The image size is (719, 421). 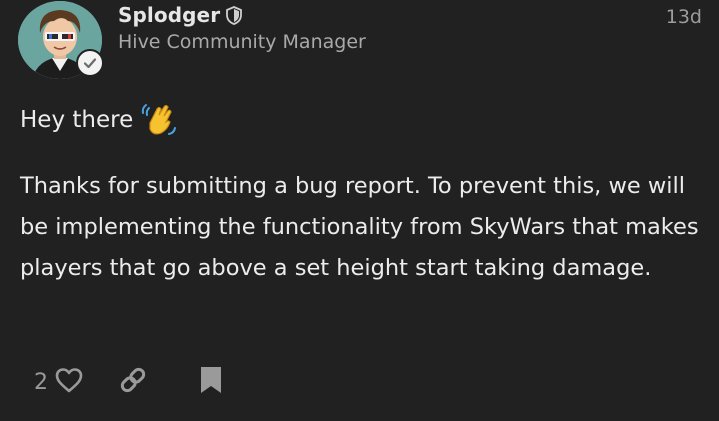 I want to click on author-name-row: Splodger, so click(x=180, y=15).